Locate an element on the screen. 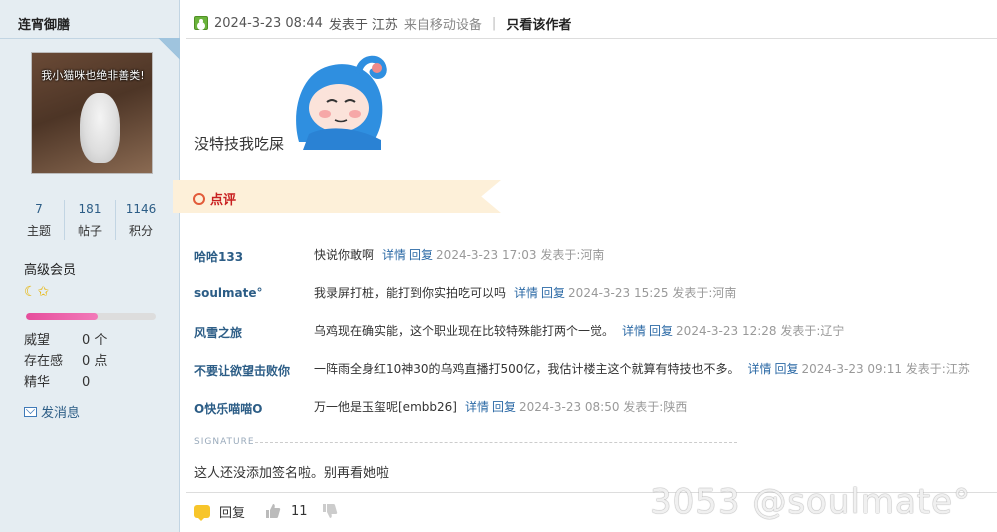 The width and height of the screenshot is (997, 532). property-key: 威望 is located at coordinates (37, 340).